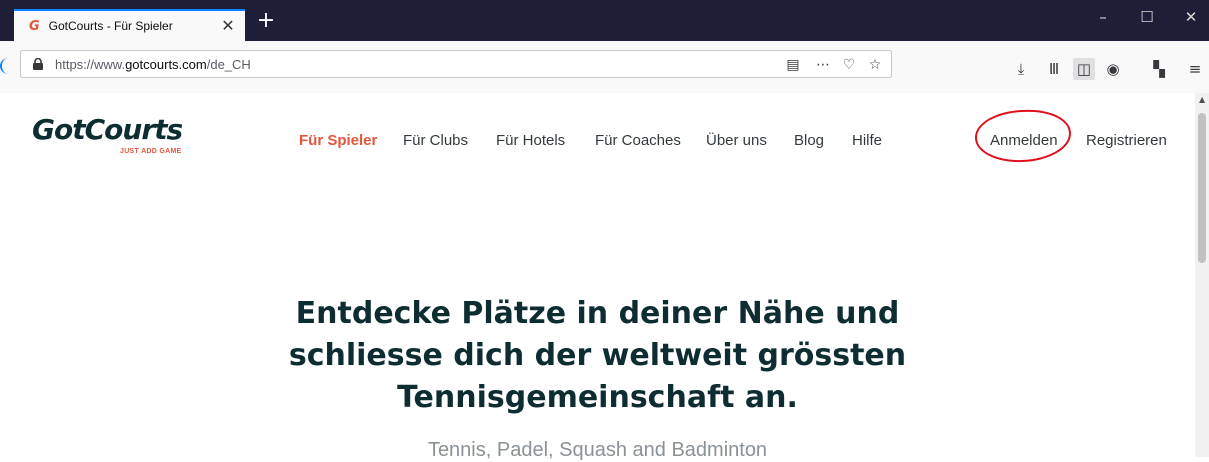 This screenshot has height=462, width=1209. What do you see at coordinates (1159, 69) in the screenshot?
I see `extensions-icon: ▚` at bounding box center [1159, 69].